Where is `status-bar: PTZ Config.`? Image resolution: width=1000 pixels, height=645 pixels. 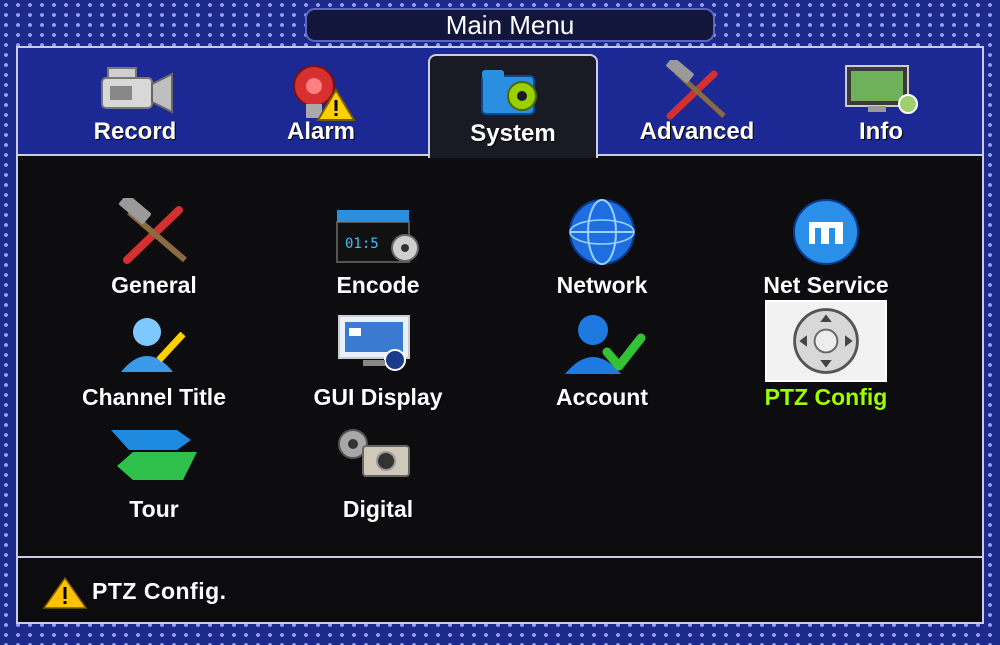
status-bar: PTZ Config. is located at coordinates (500, 589).